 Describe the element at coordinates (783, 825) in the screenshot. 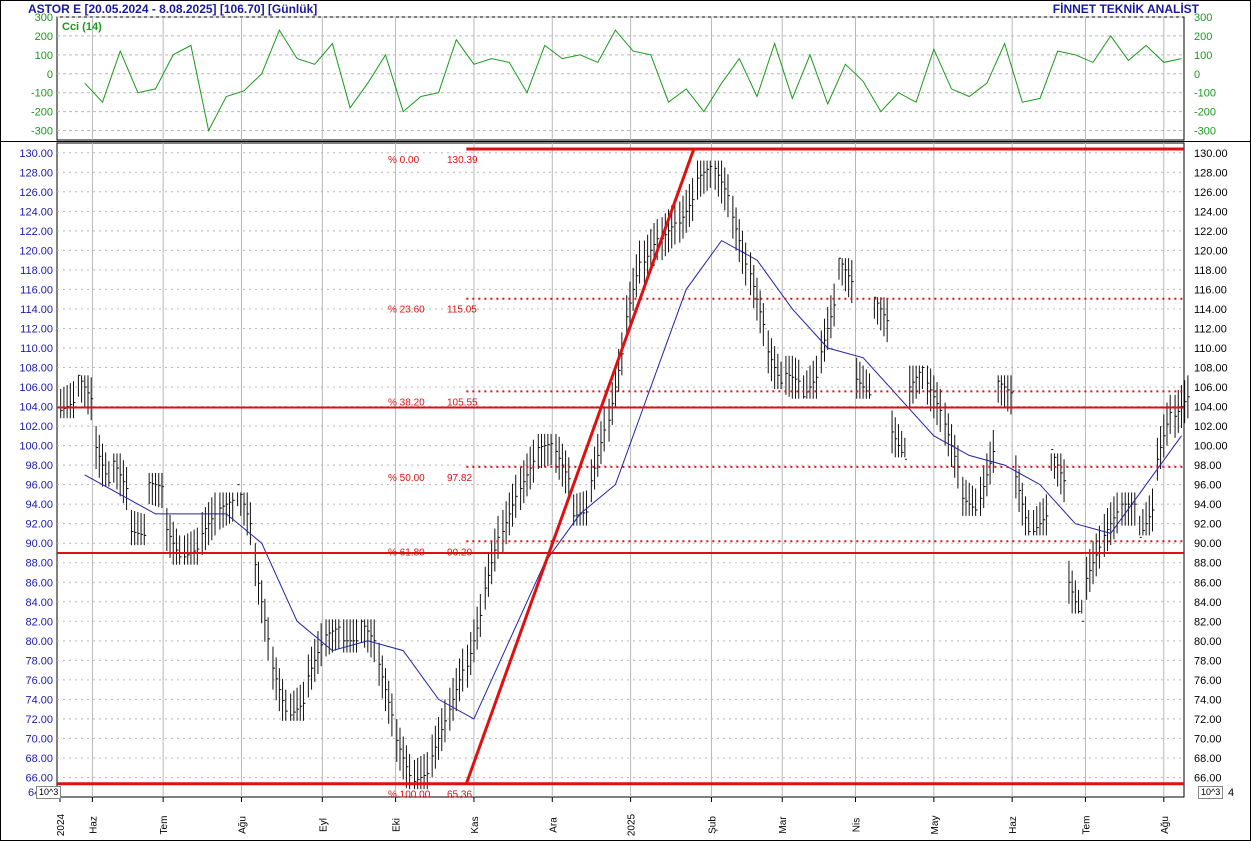

I see `x-tick-label: Mar` at that location.